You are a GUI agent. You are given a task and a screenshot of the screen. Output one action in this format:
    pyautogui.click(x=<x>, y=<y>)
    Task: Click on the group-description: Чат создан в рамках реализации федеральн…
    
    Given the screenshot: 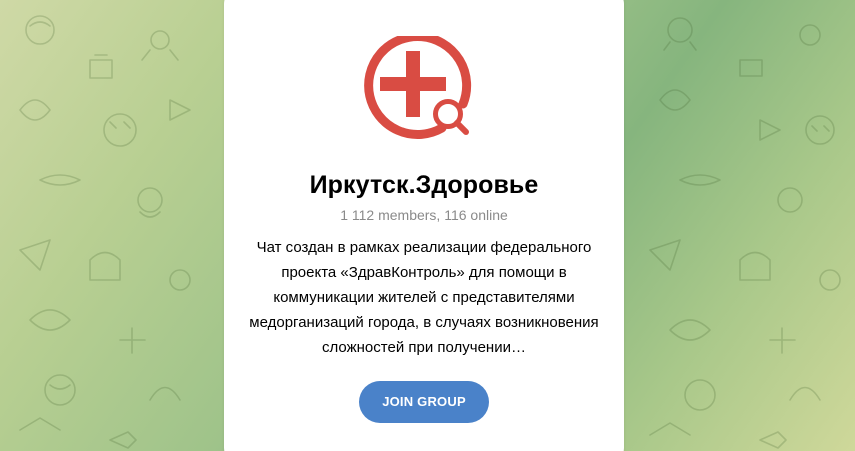 What is the action you would take?
    pyautogui.click(x=424, y=297)
    